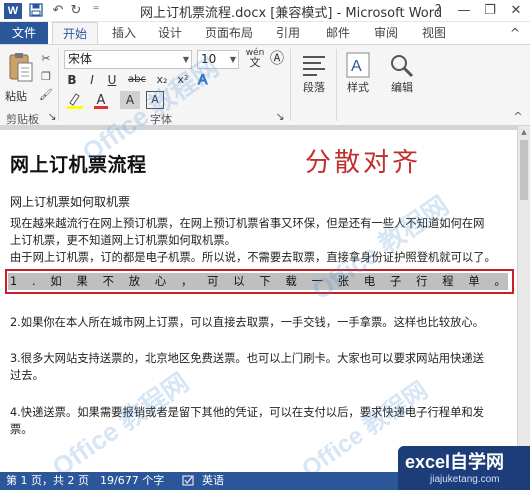 This screenshot has height=490, width=530. I want to click on italic-button: I, so click(92, 80).